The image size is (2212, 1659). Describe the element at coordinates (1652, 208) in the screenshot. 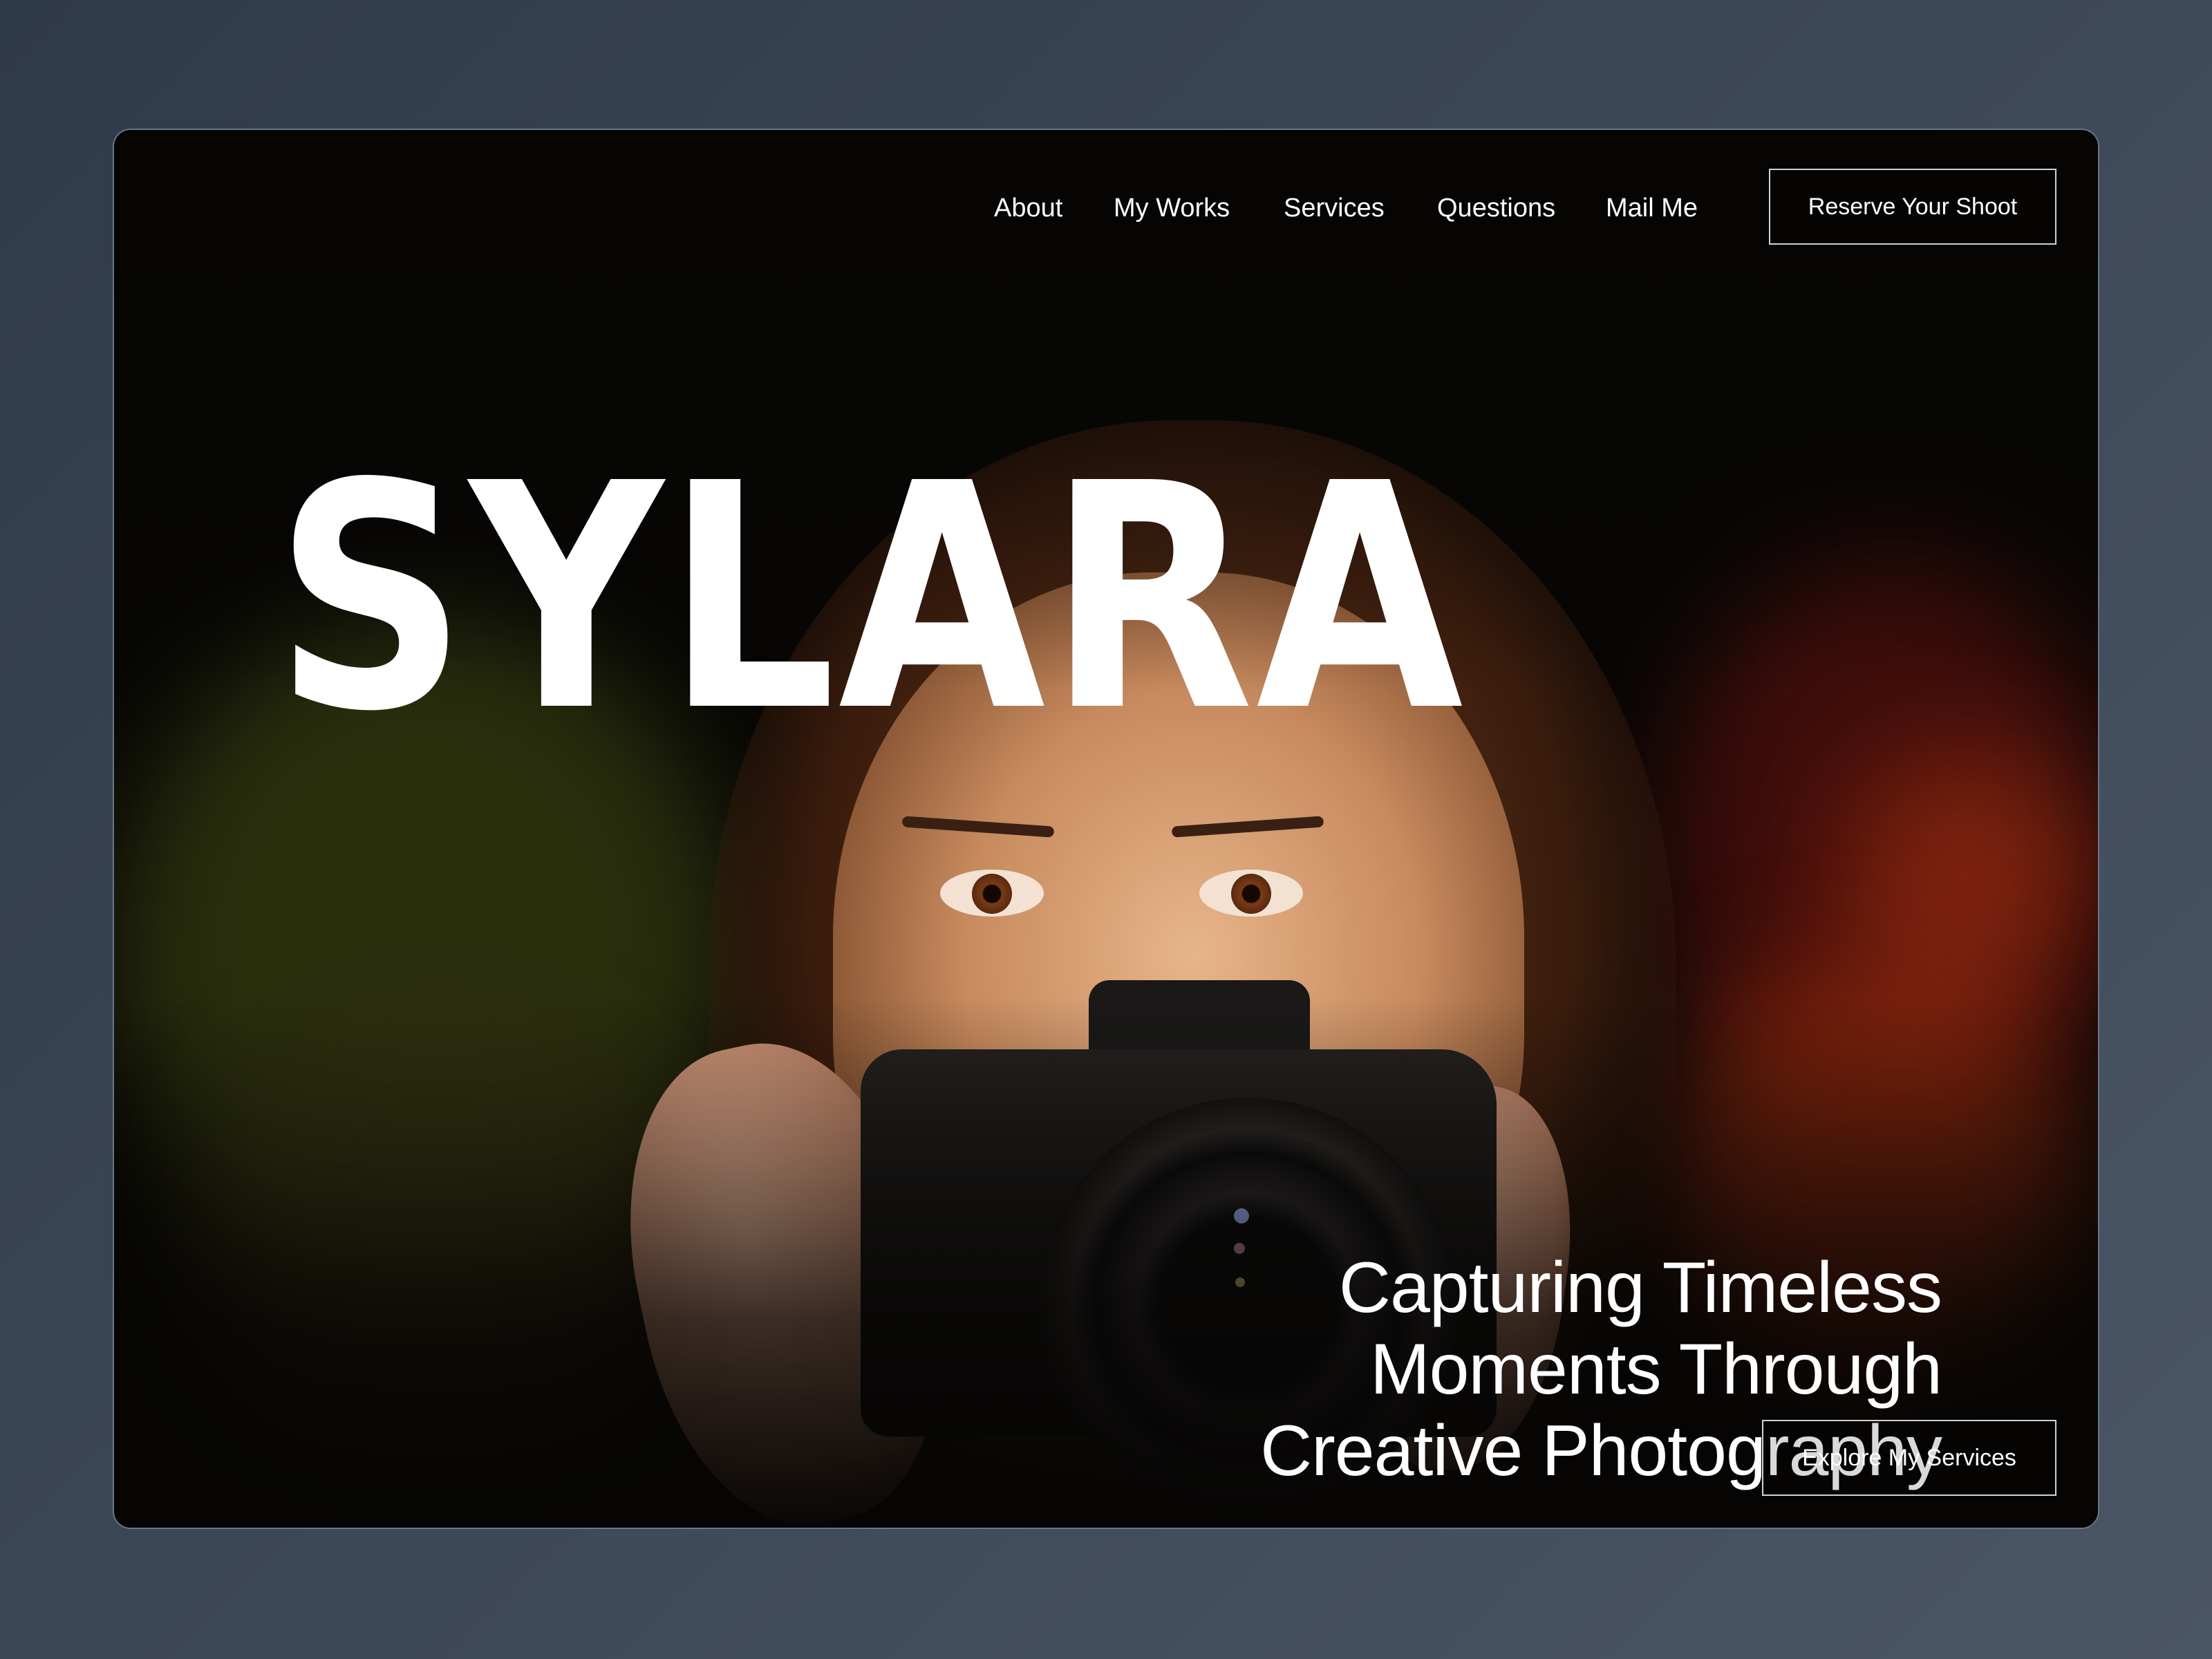

I see `nav-mail-me: Mail Me` at that location.